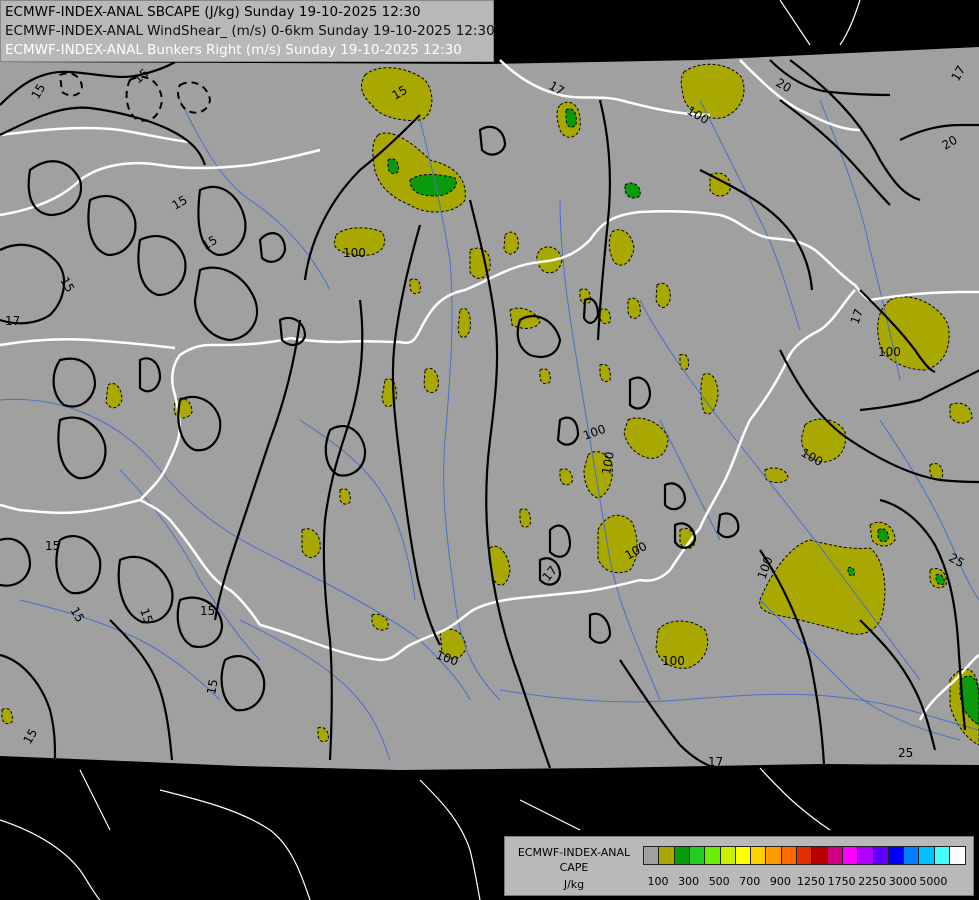  Describe the element at coordinates (905, 753) in the screenshot. I see `contour-label: 25` at that location.